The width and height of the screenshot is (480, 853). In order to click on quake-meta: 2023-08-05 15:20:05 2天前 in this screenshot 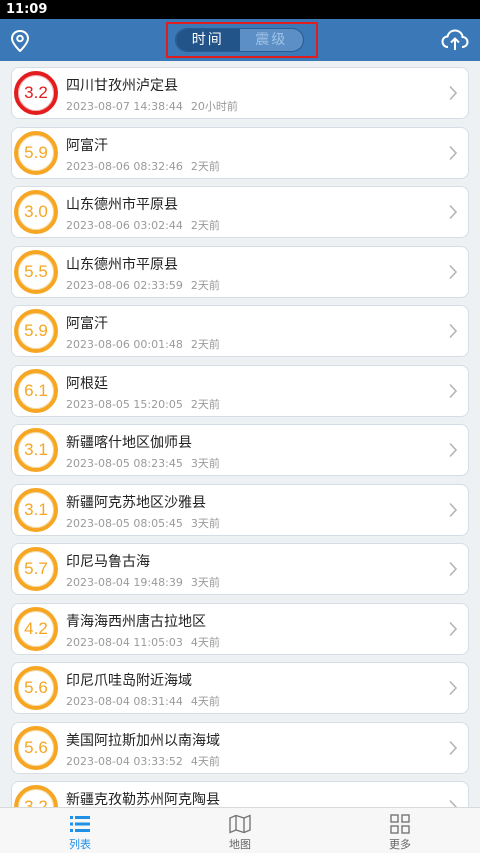, I will do `click(143, 404)`.